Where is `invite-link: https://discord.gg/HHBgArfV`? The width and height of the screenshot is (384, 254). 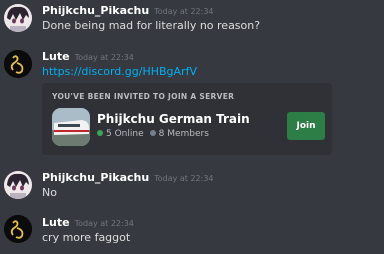 invite-link: https://discord.gg/HHBgArfV is located at coordinates (119, 71).